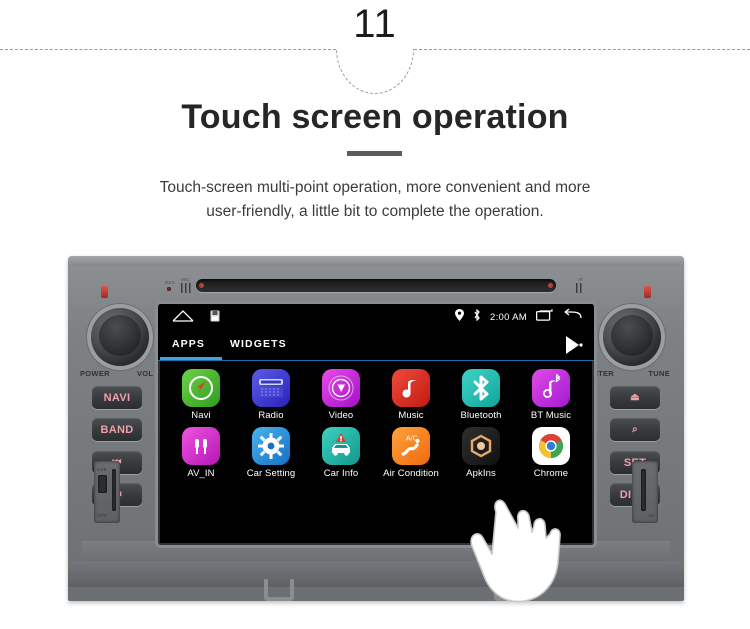 The image size is (750, 629). What do you see at coordinates (201, 446) in the screenshot?
I see `rca-plug-icon` at bounding box center [201, 446].